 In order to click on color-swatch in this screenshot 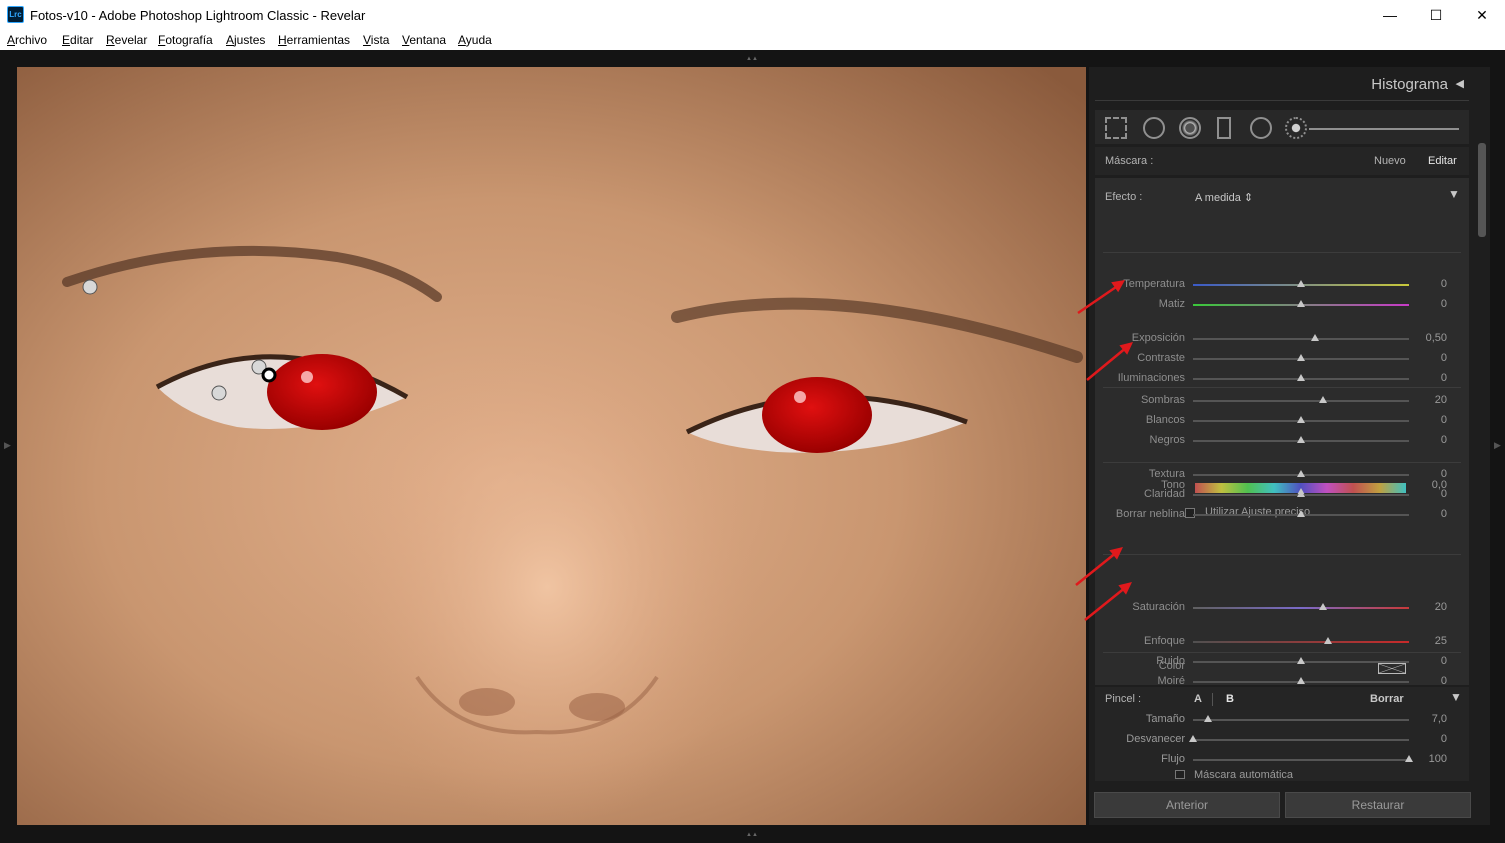, I will do `click(1392, 668)`.